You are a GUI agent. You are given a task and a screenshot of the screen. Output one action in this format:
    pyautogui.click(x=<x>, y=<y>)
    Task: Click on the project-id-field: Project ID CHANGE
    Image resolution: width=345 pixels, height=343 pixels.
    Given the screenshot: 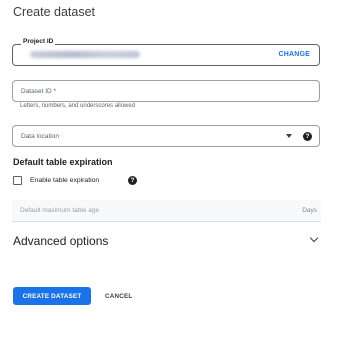 What is the action you would take?
    pyautogui.click(x=166, y=52)
    